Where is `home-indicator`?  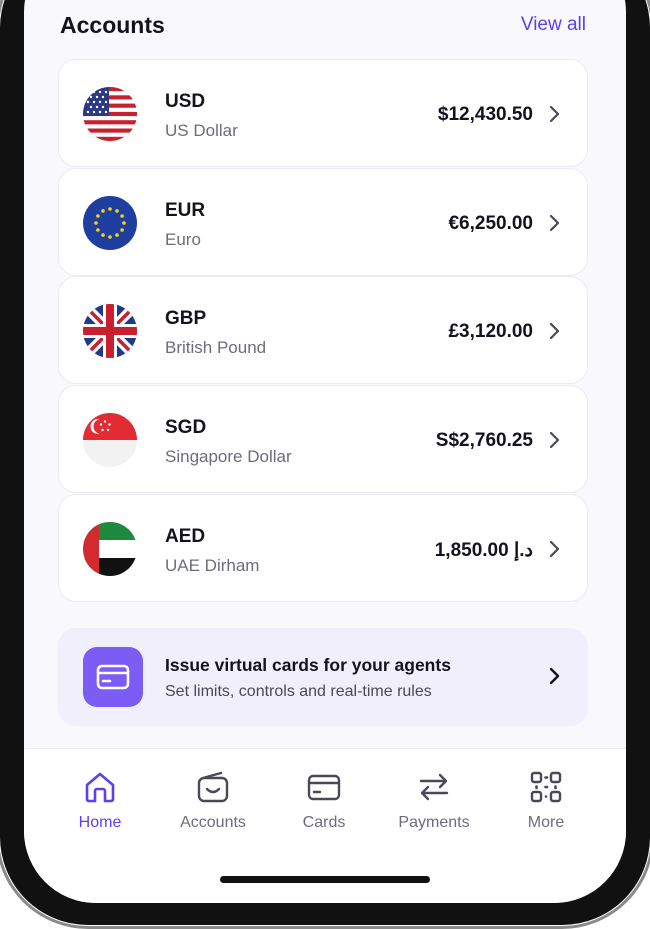 home-indicator is located at coordinates (325, 879).